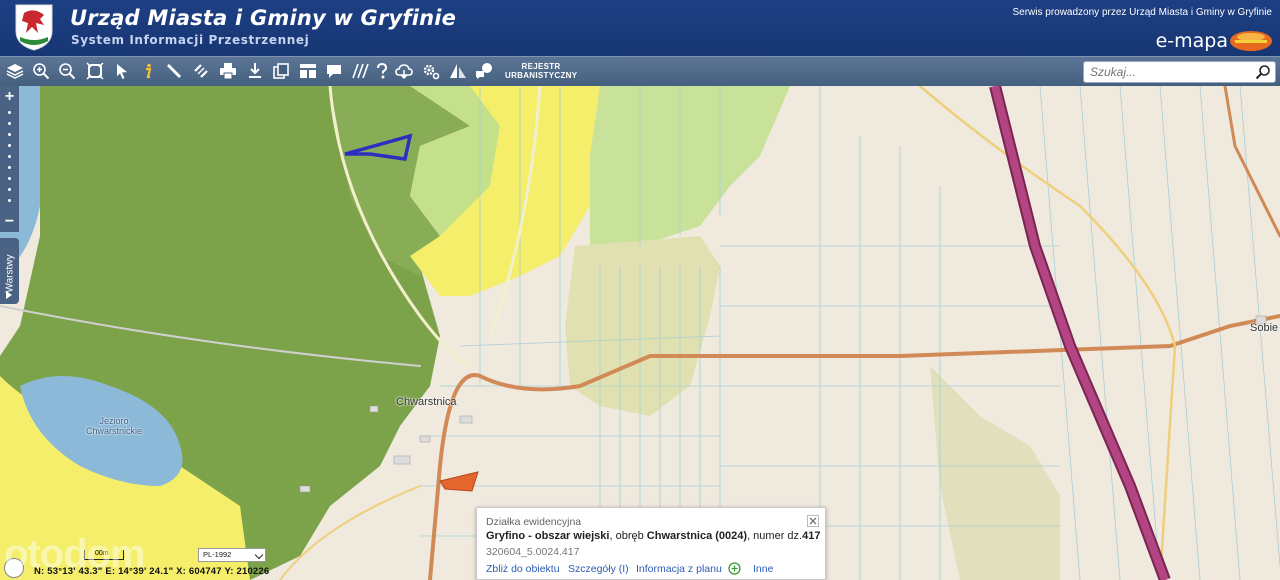 The height and width of the screenshot is (580, 1280). Describe the element at coordinates (281, 71) in the screenshot. I see `copy-icon` at that location.